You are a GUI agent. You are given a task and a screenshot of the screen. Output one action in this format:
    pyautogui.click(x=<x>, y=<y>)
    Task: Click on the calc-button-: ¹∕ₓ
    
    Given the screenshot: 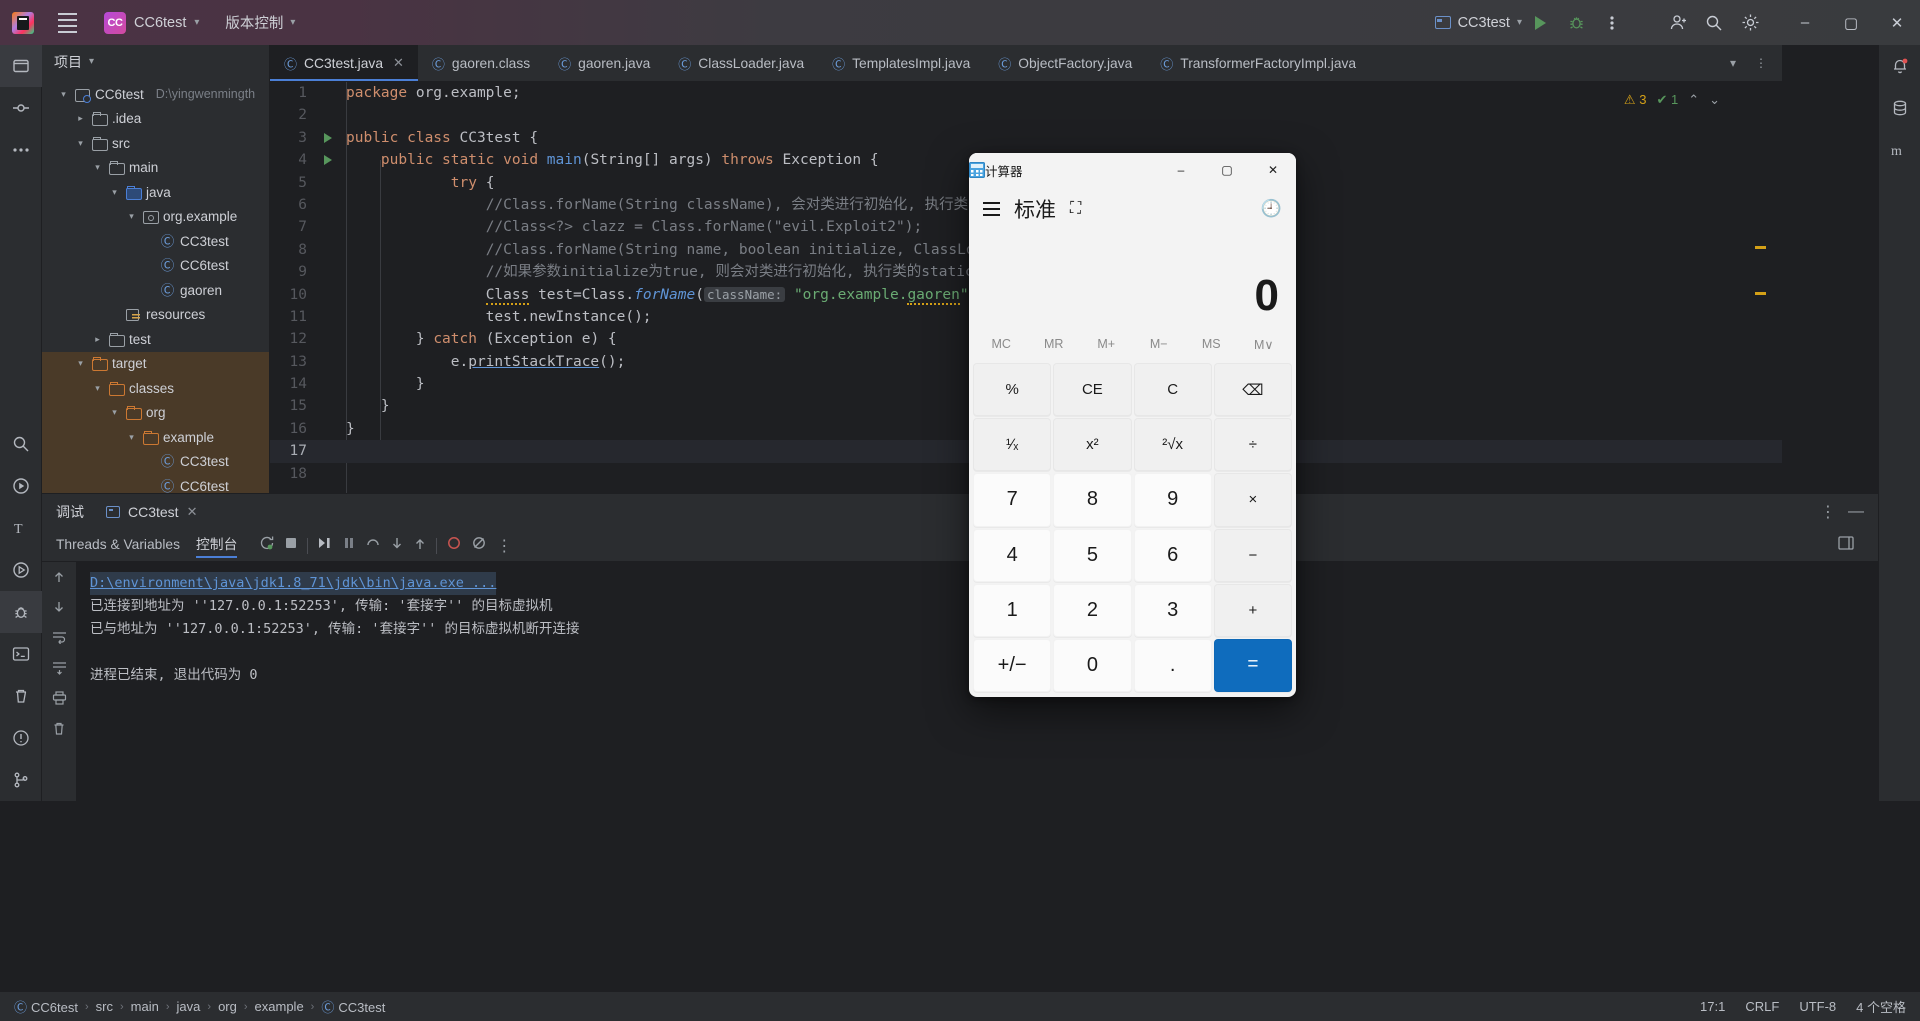 What is the action you would take?
    pyautogui.click(x=1012, y=445)
    